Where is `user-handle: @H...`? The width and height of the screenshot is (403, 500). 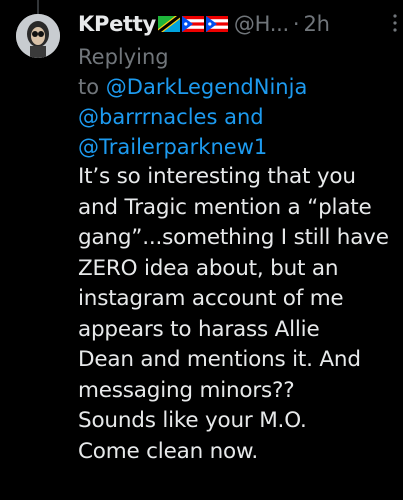 user-handle: @H... is located at coordinates (261, 24).